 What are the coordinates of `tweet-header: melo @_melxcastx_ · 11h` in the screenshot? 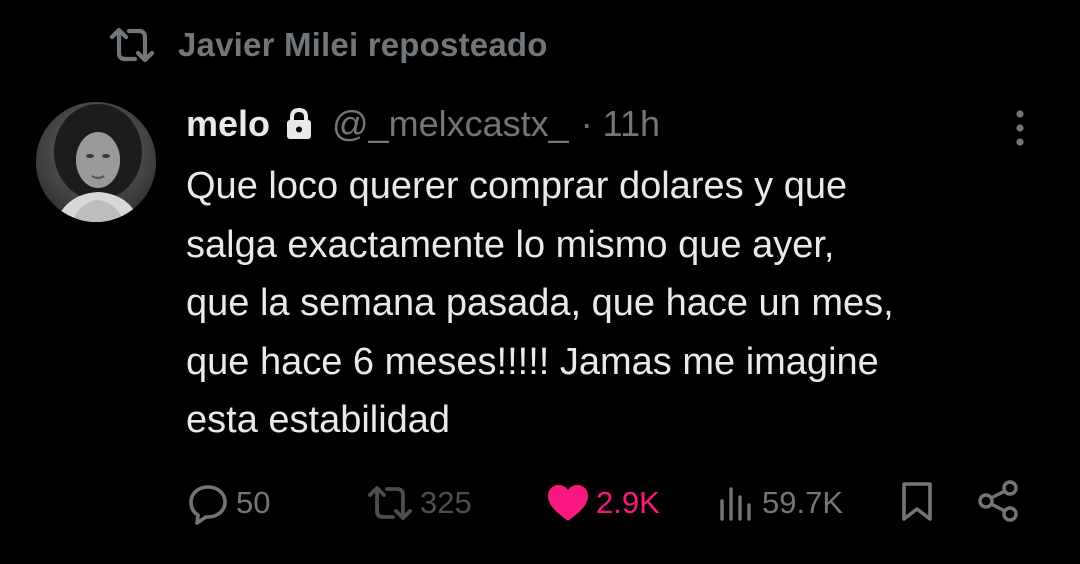 It's located at (423, 124).